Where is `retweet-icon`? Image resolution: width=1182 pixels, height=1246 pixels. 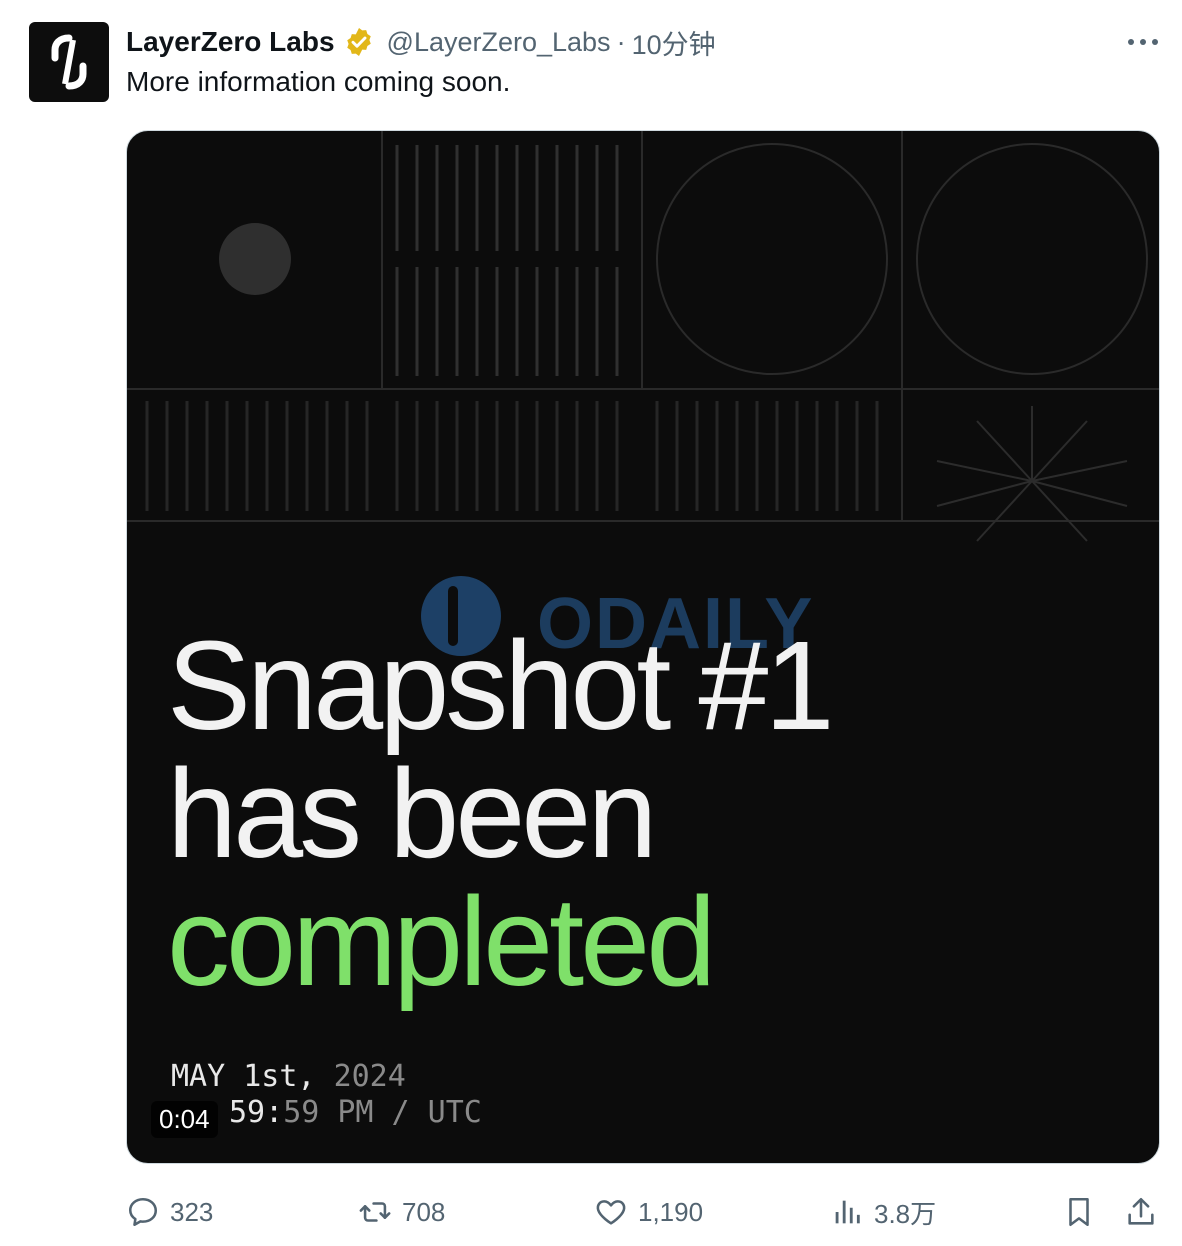 retweet-icon is located at coordinates (375, 1212).